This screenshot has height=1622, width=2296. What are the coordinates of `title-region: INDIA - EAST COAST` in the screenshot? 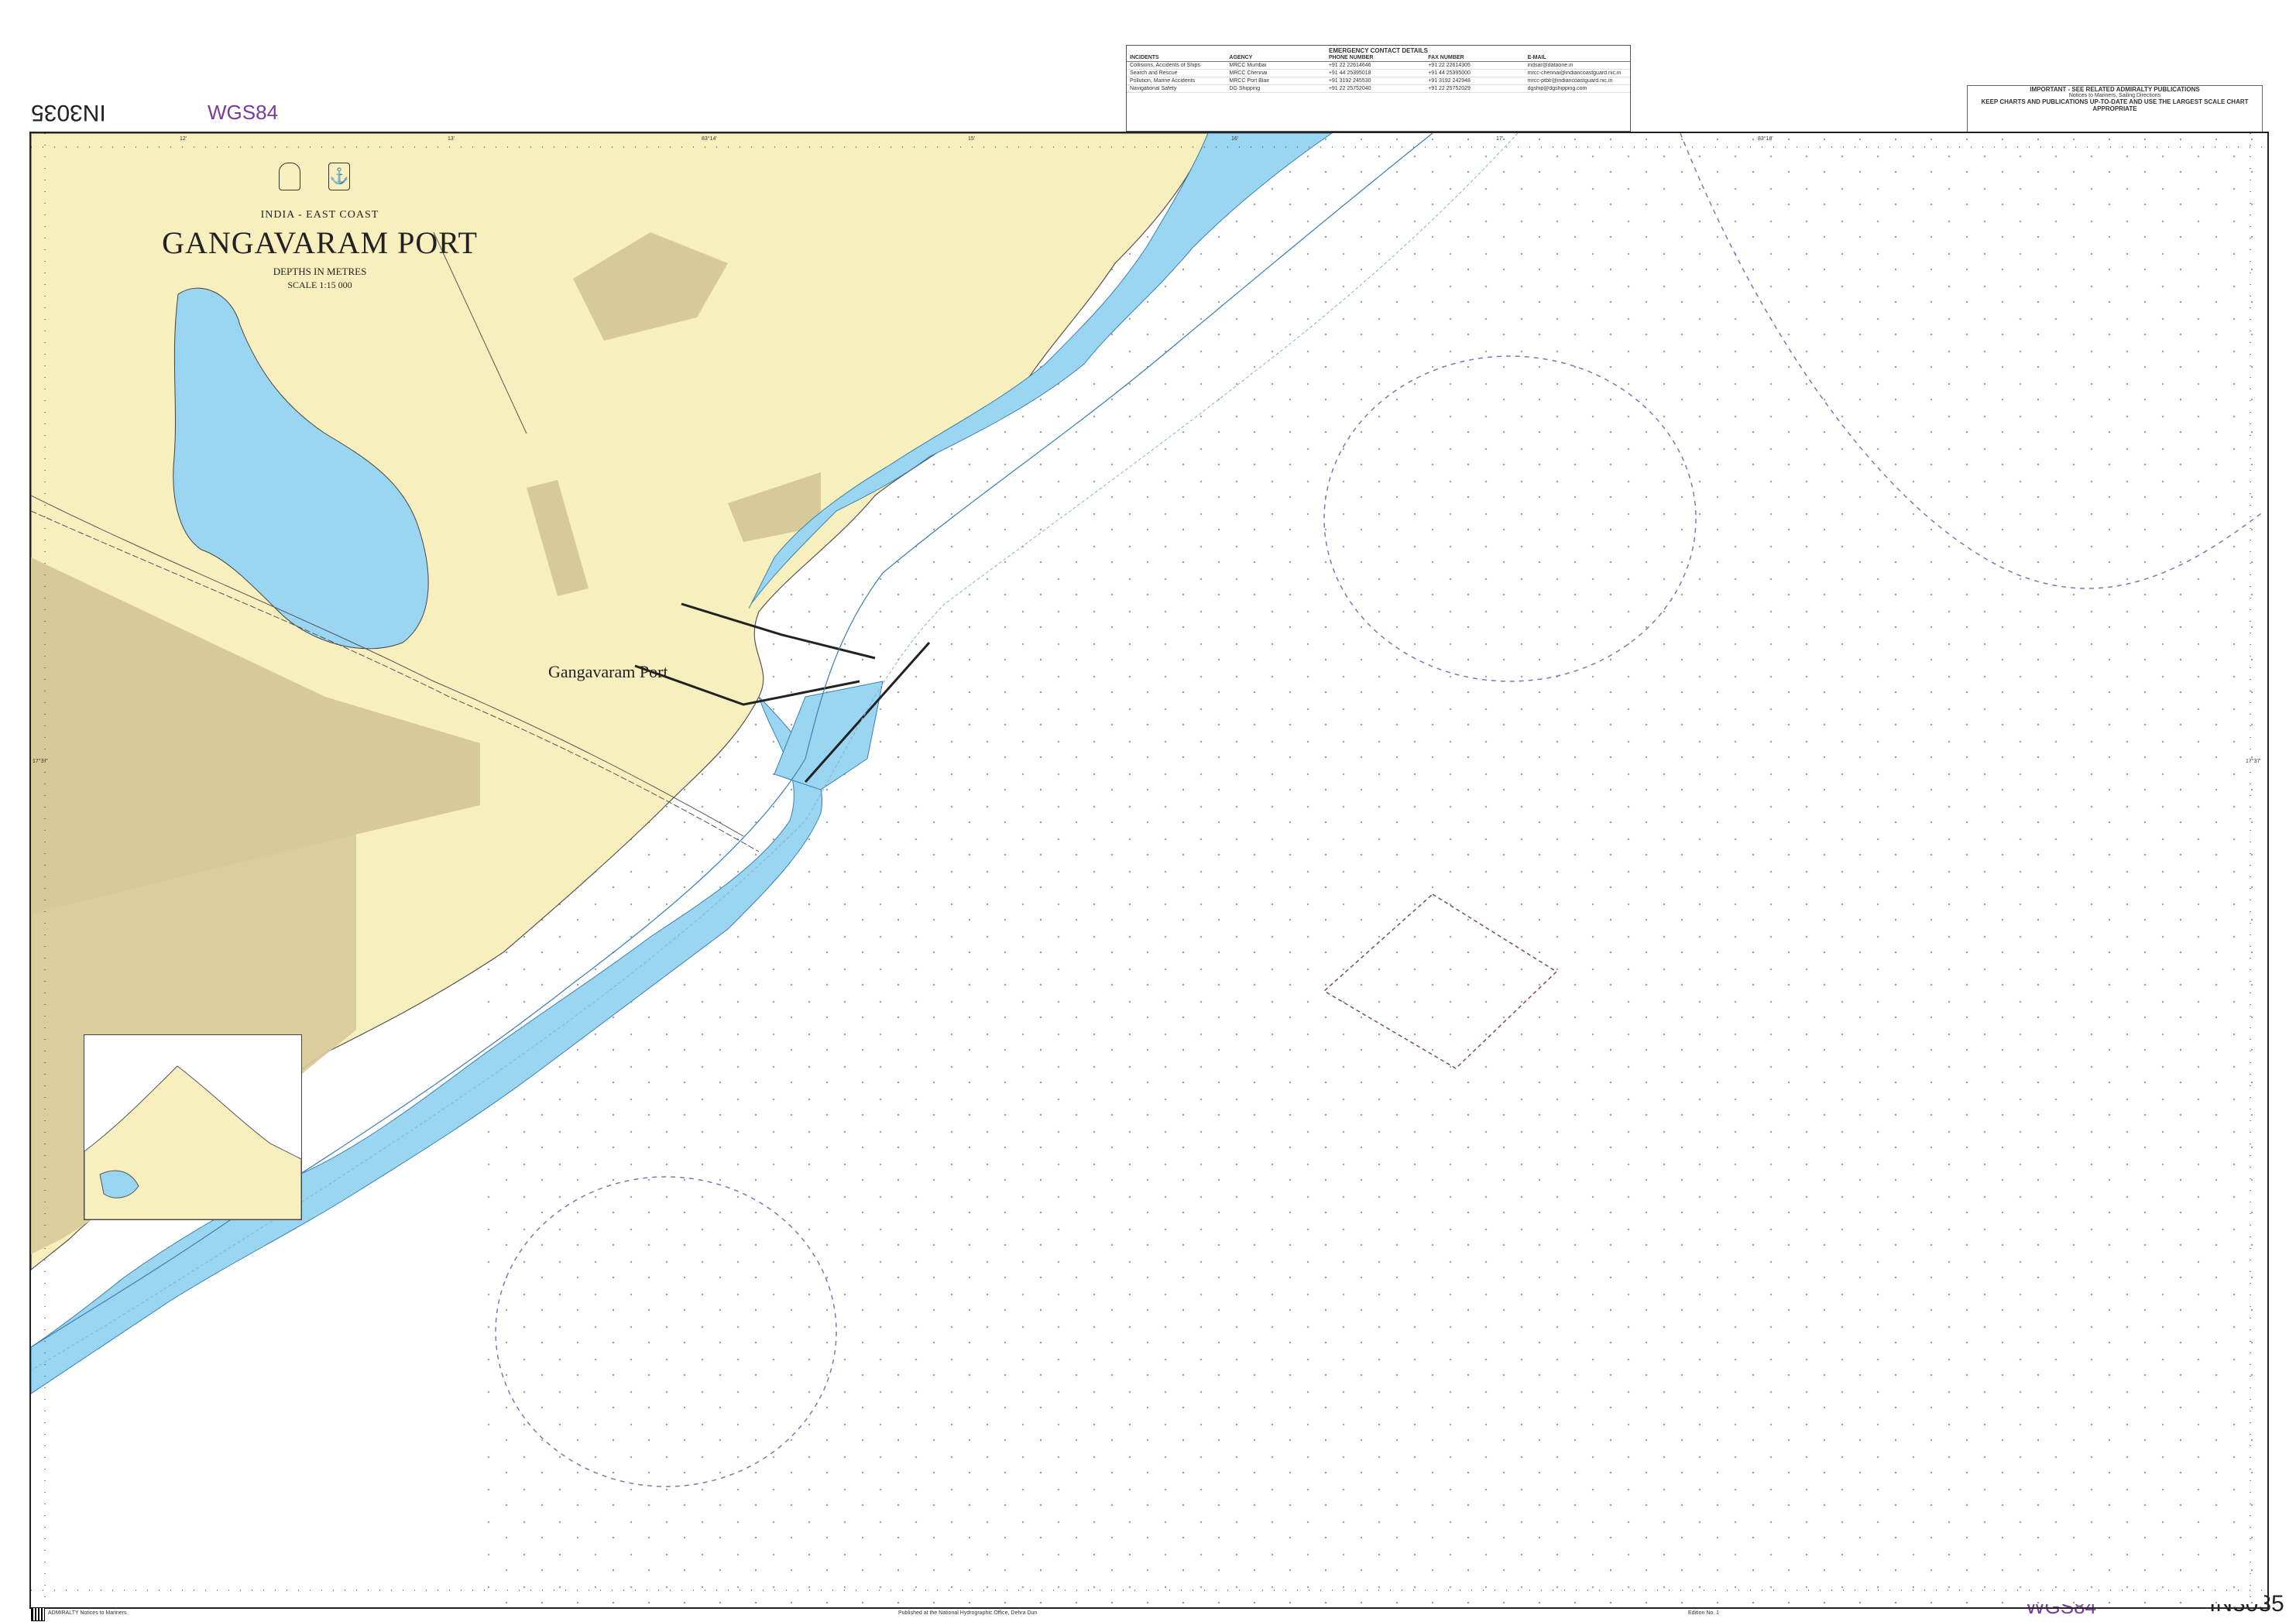 It's located at (319, 215).